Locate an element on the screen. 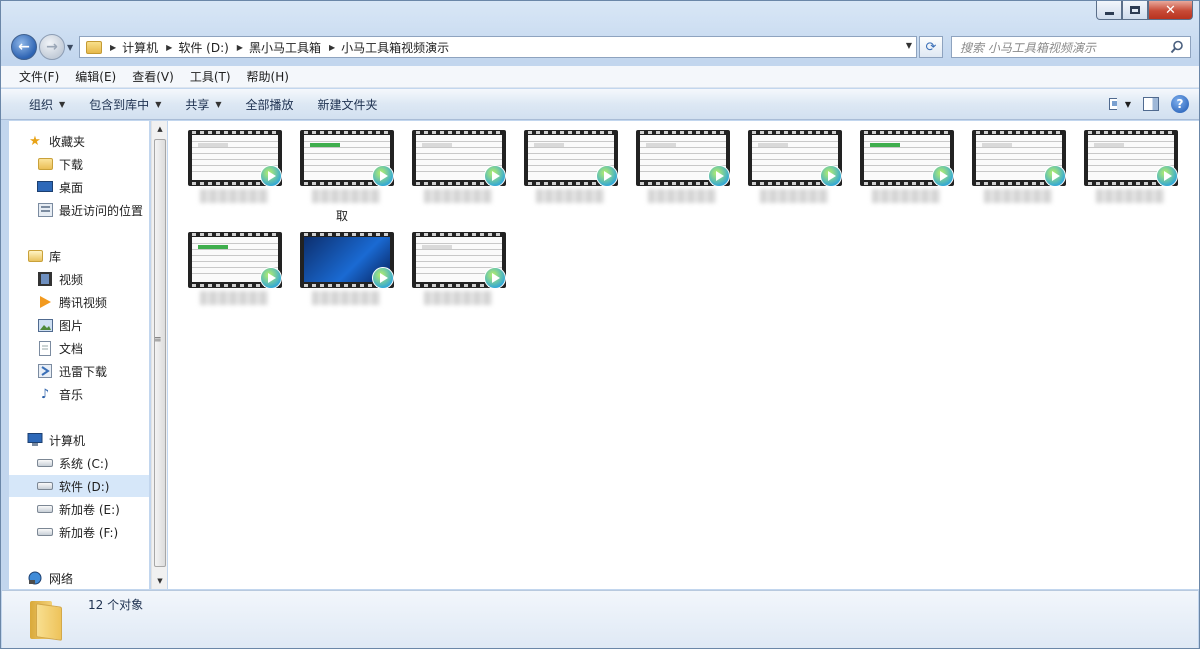 The width and height of the screenshot is (1200, 649). breadcrumb-computer: ▶ 计算机 is located at coordinates (134, 47).